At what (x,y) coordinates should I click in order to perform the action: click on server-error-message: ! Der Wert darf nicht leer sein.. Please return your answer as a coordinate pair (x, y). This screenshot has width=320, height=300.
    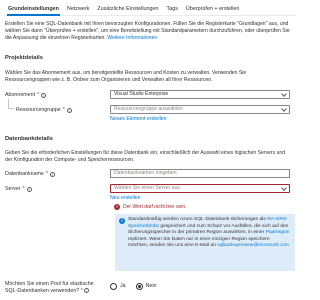
    Looking at the image, I should click on (150, 207).